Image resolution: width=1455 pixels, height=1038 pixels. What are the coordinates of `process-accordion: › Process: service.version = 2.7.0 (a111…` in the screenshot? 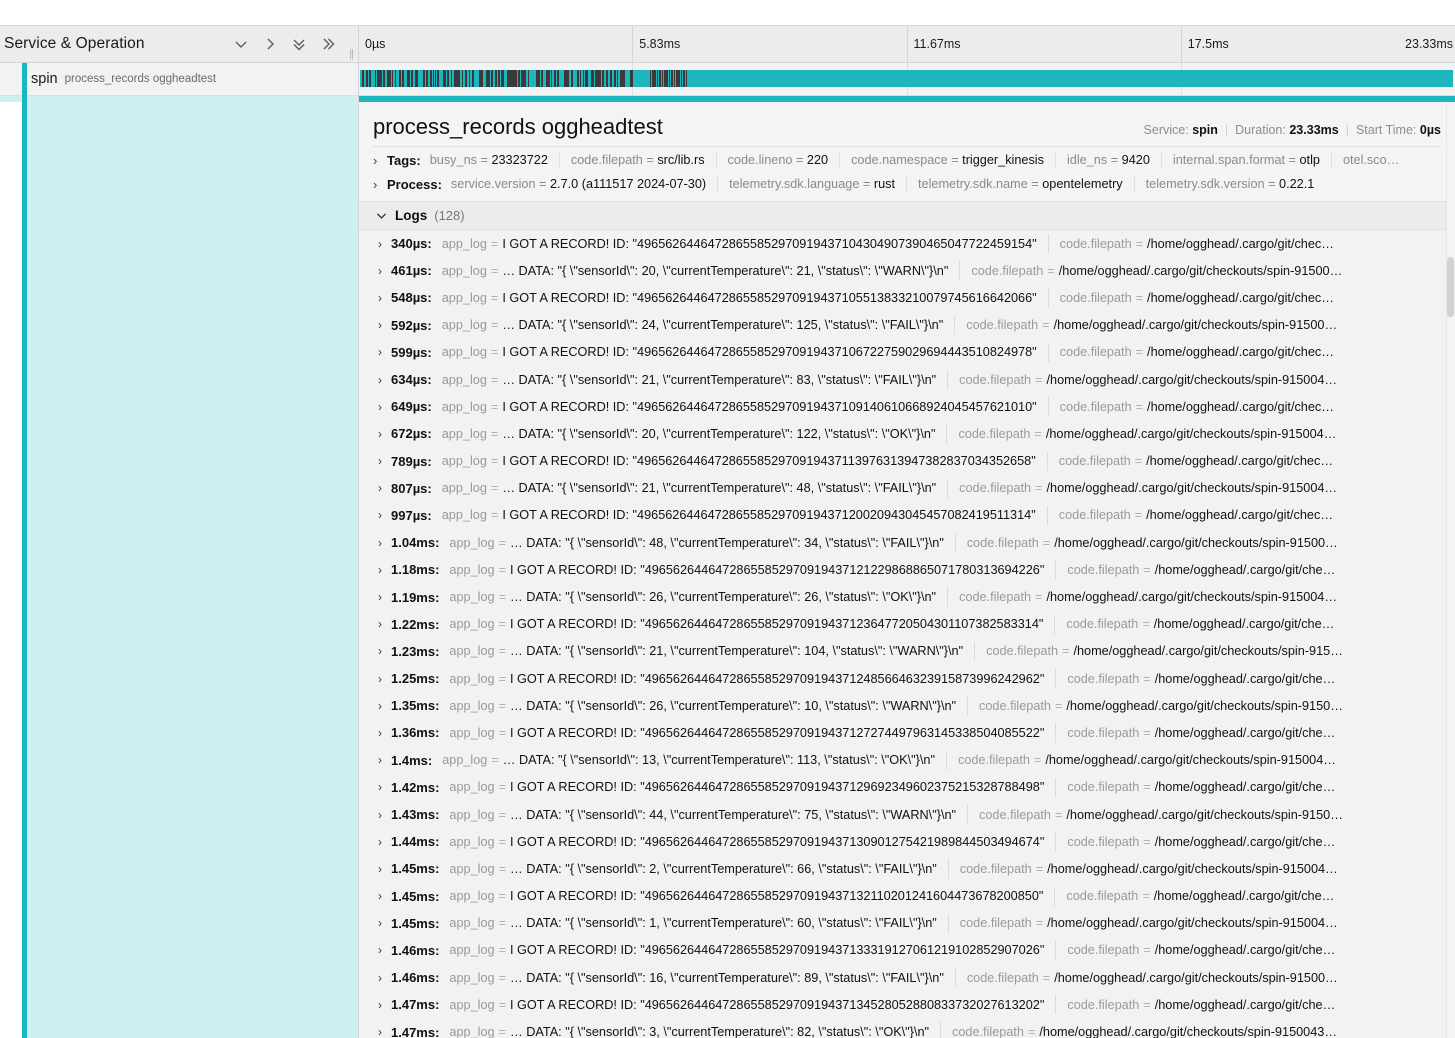 It's located at (907, 183).